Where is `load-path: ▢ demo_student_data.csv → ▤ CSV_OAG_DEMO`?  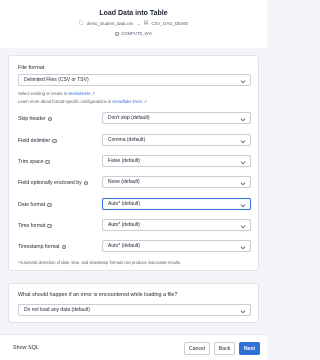 load-path: ▢ demo_student_data.csv → ▤ CSV_OAG_DEMO is located at coordinates (133, 23).